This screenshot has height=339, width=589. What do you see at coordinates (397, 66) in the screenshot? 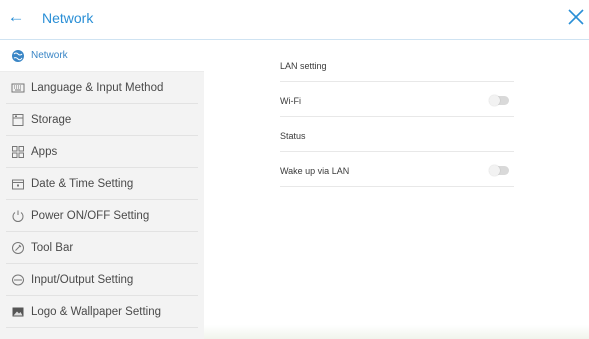
I see `lan-setting-row: LAN setting` at bounding box center [397, 66].